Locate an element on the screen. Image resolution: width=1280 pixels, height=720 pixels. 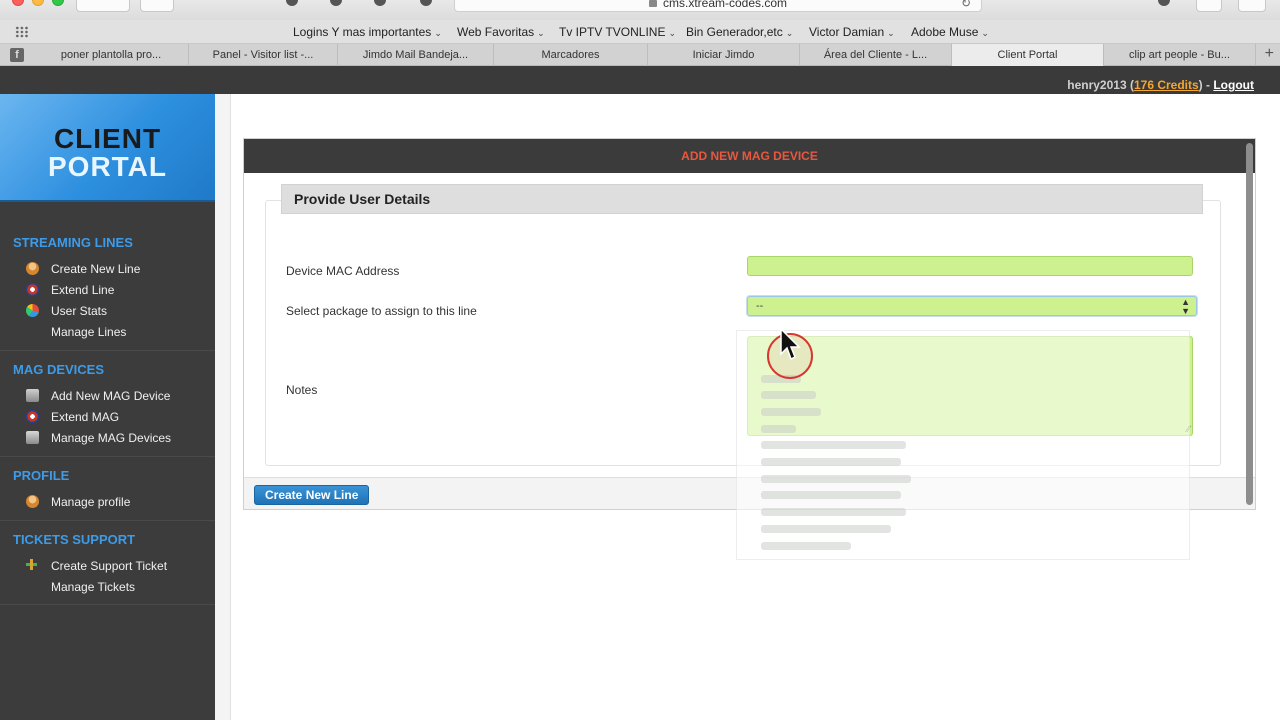
sidebar-item-manage-tickets: Manage Tickets is located at coordinates (93, 587).